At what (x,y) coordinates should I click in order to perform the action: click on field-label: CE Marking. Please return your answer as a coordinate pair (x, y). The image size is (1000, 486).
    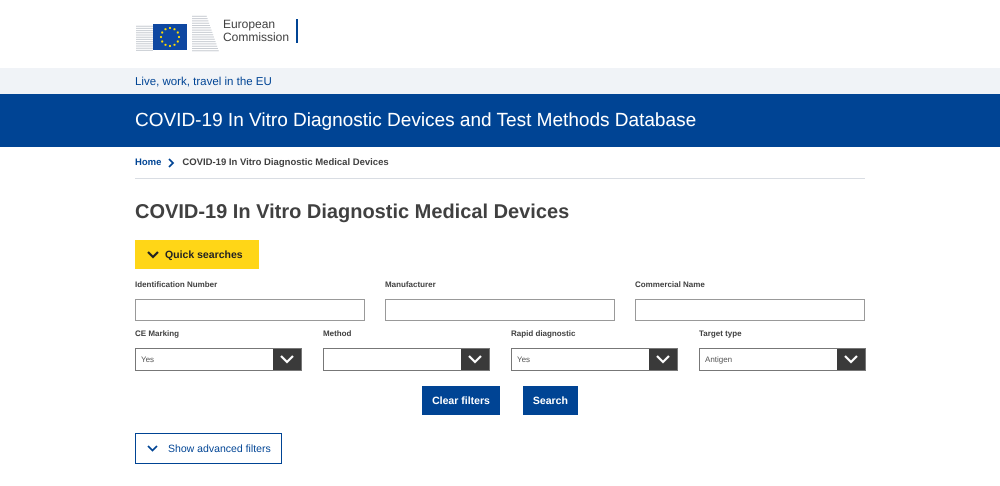
    Looking at the image, I should click on (157, 334).